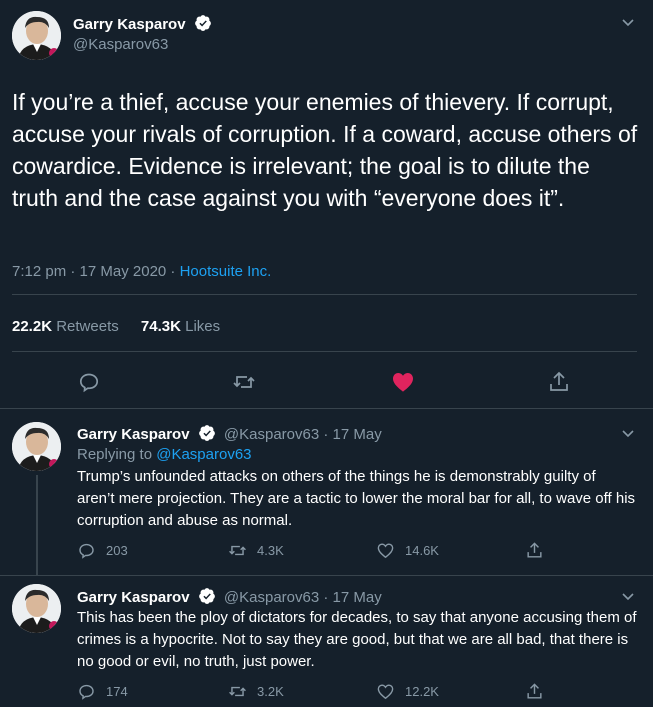  Describe the element at coordinates (226, 271) in the screenshot. I see `tweet-source-link: Hootsuite Inc.` at that location.